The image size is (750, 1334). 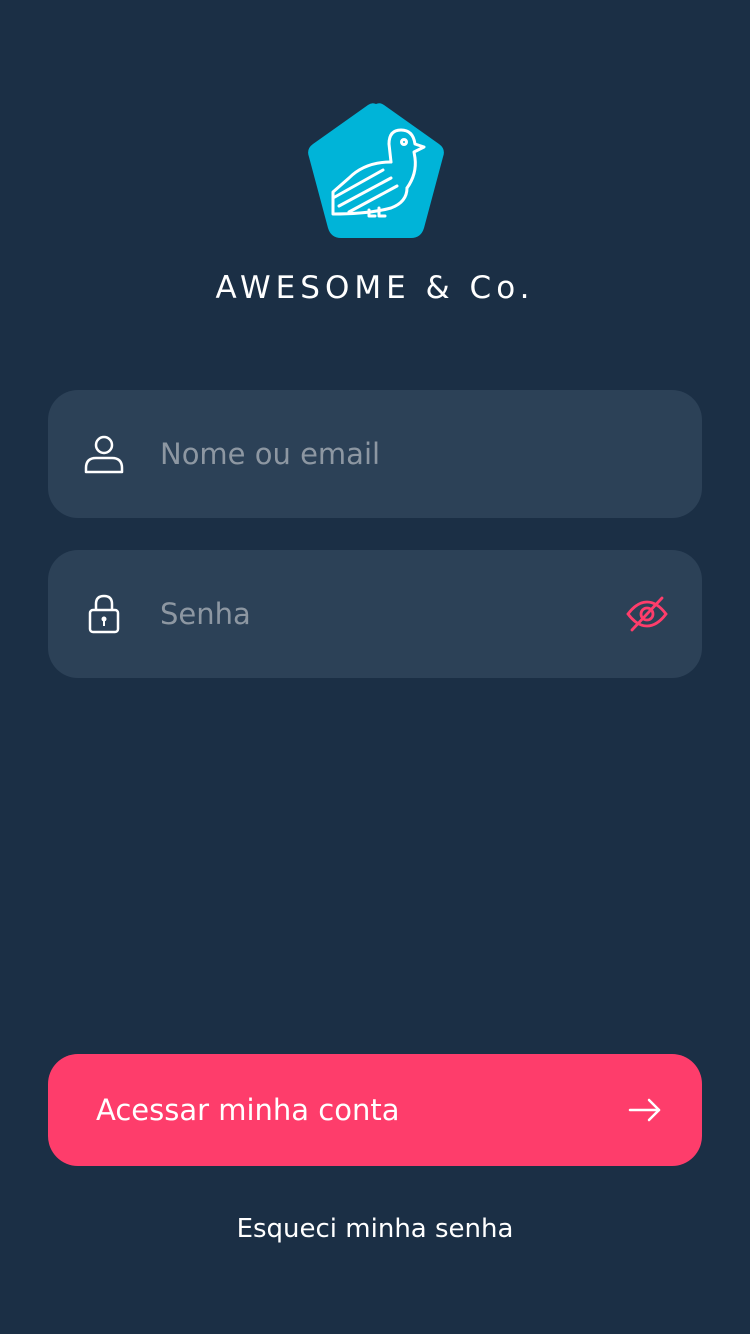 I want to click on arrow-right-icon, so click(x=644, y=1110).